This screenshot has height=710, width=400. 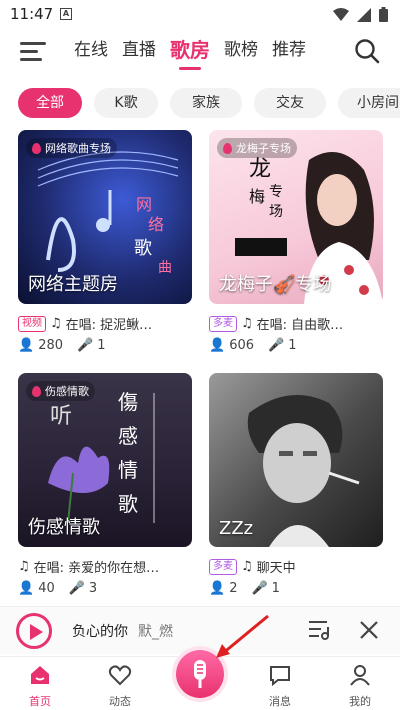 What do you see at coordinates (360, 675) in the screenshot?
I see `profile-icon` at bounding box center [360, 675].